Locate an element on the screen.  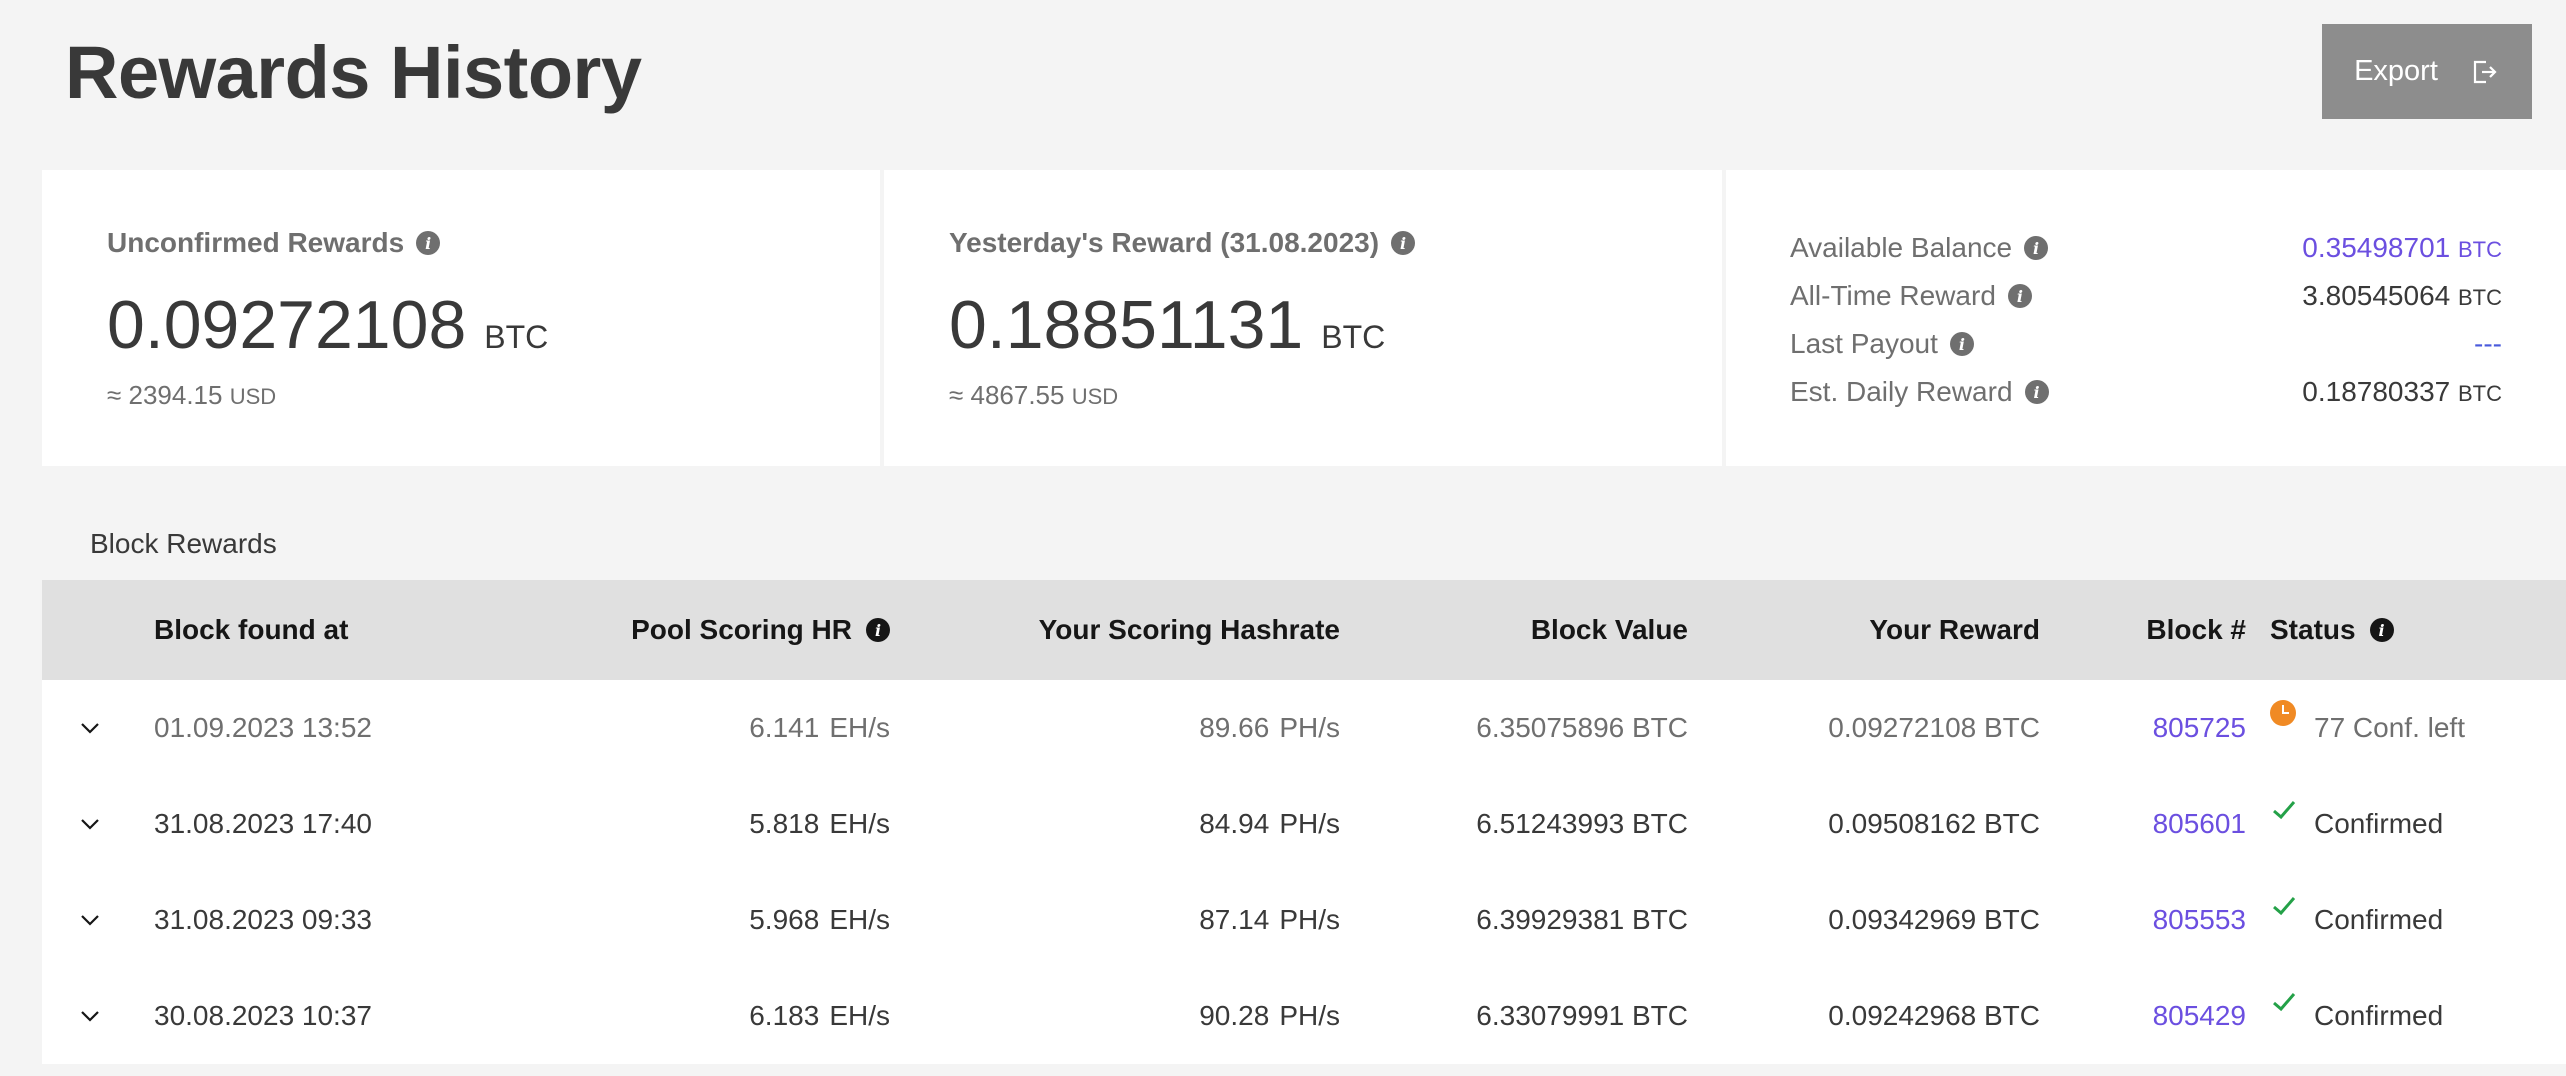
cell-found-at: 31.08.2023 17:40 is located at coordinates (263, 823).